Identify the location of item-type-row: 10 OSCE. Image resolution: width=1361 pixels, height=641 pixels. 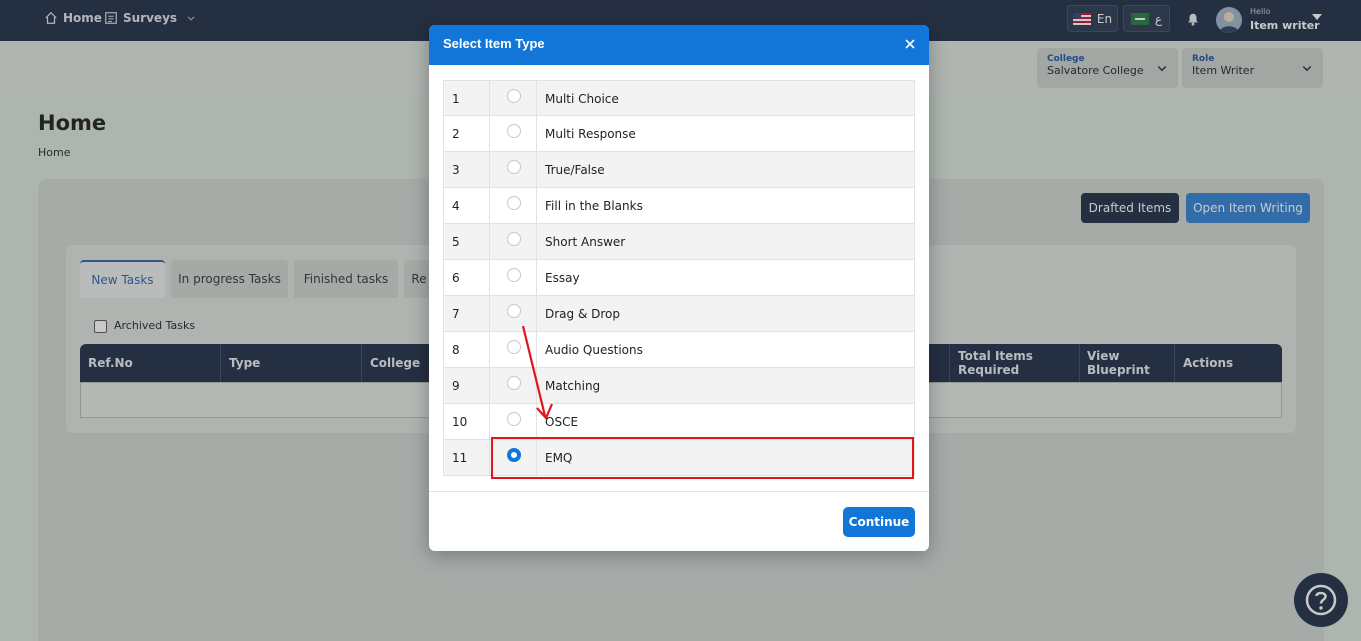
(679, 422).